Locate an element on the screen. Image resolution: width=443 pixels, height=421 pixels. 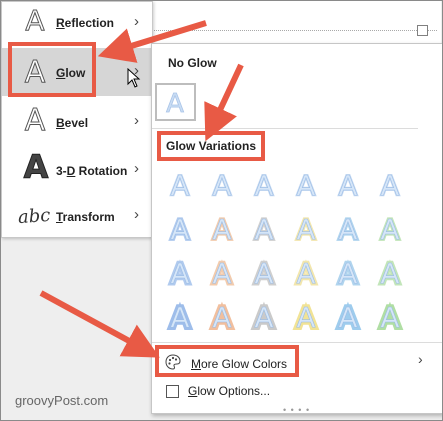
no-glow-header: No Glow is located at coordinates (192, 63).